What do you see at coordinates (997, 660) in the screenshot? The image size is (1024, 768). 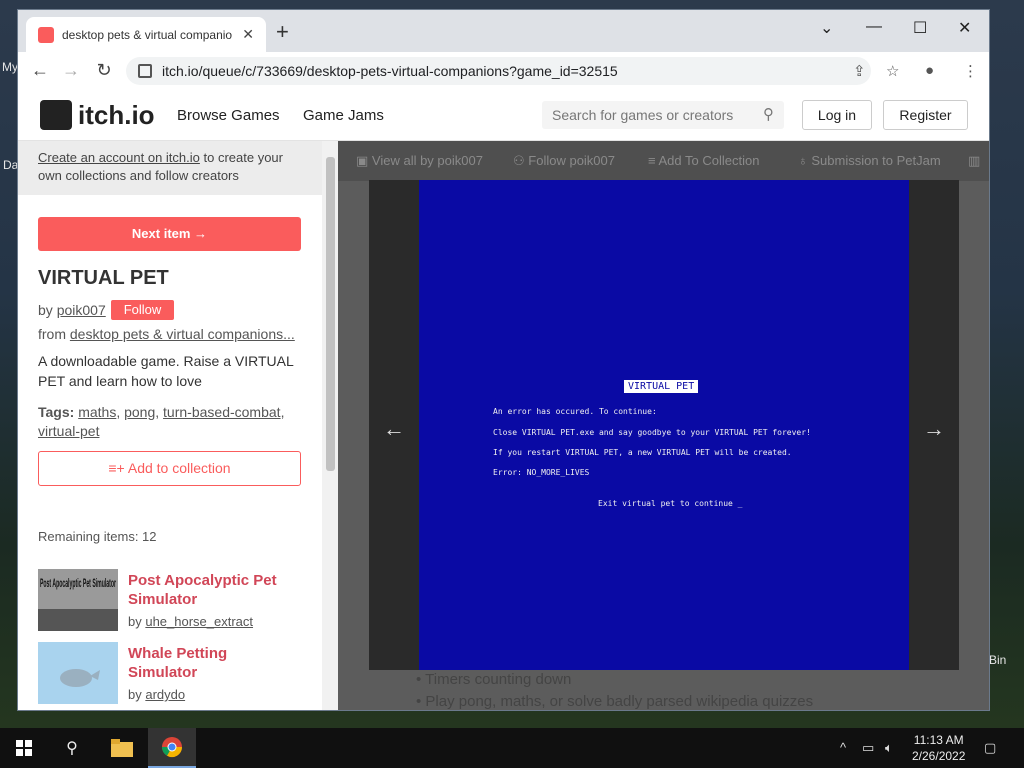 I see `desktop-icon-label-bin: Bin` at bounding box center [997, 660].